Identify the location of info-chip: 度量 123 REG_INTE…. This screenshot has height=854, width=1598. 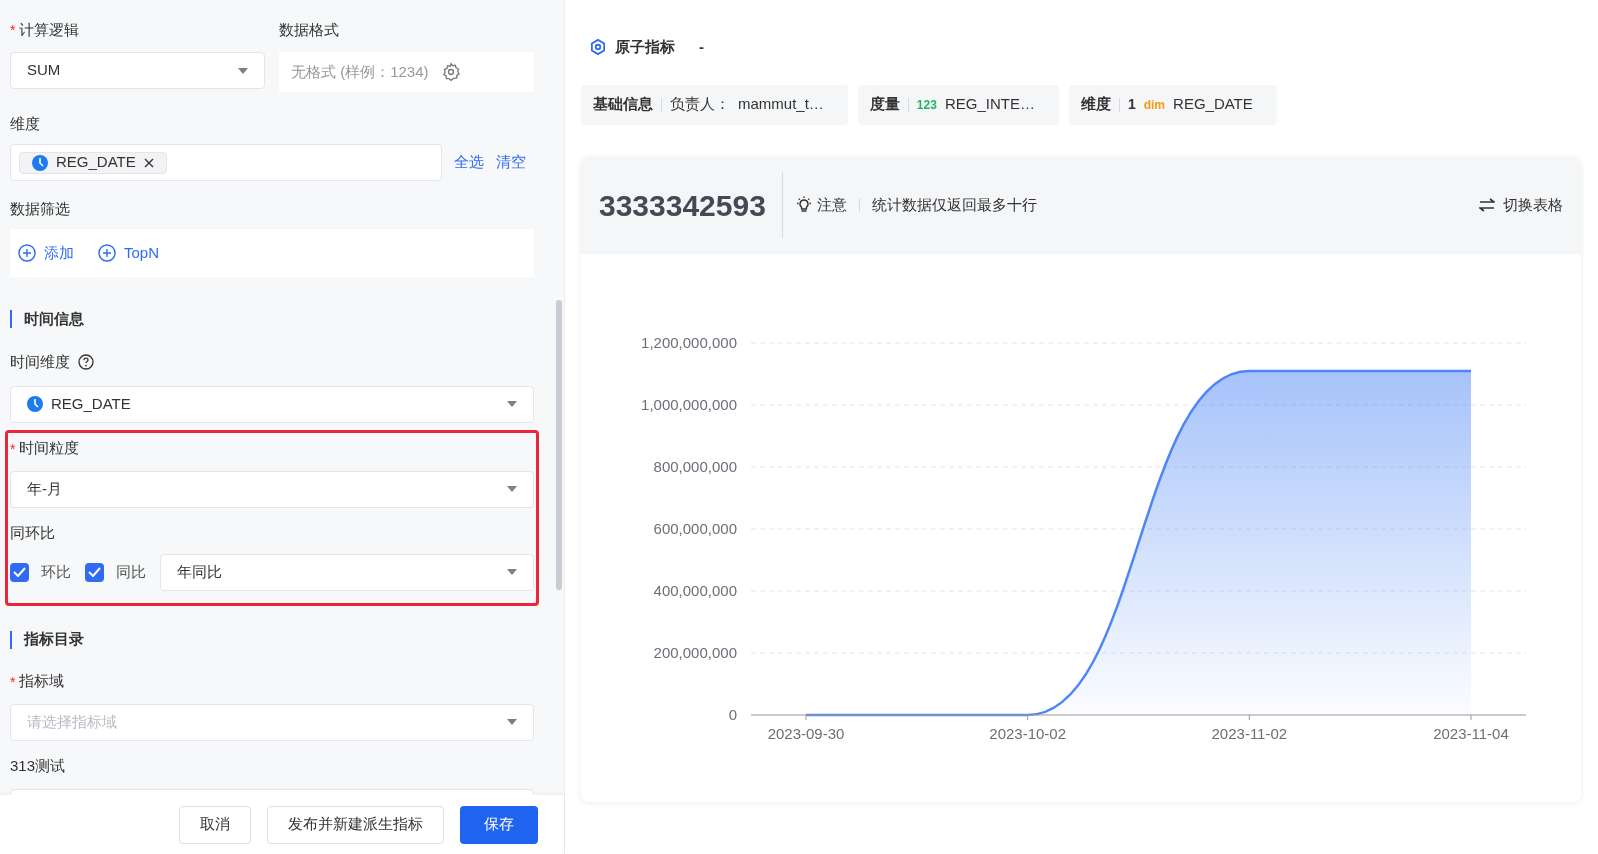
(958, 104).